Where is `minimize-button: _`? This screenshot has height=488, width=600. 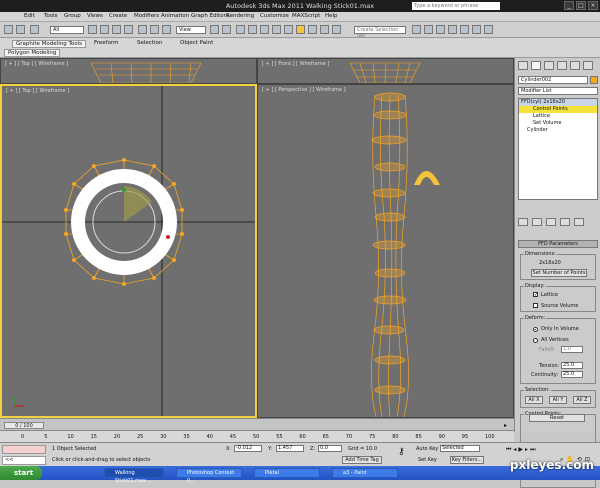 minimize-button: _ is located at coordinates (569, 5).